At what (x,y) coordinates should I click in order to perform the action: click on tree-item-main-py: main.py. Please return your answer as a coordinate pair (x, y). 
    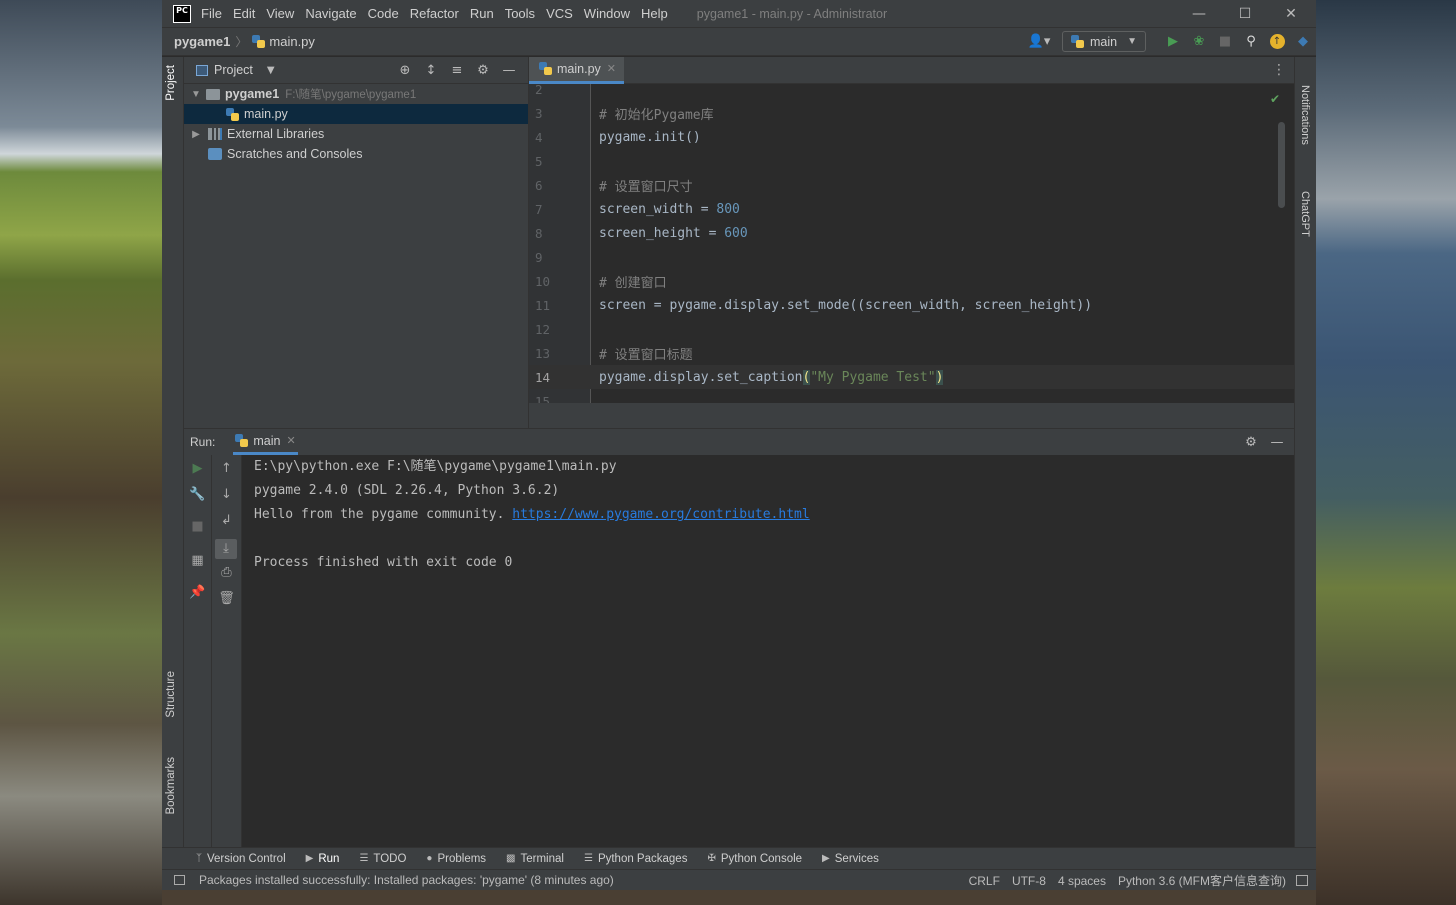
    Looking at the image, I should click on (356, 114).